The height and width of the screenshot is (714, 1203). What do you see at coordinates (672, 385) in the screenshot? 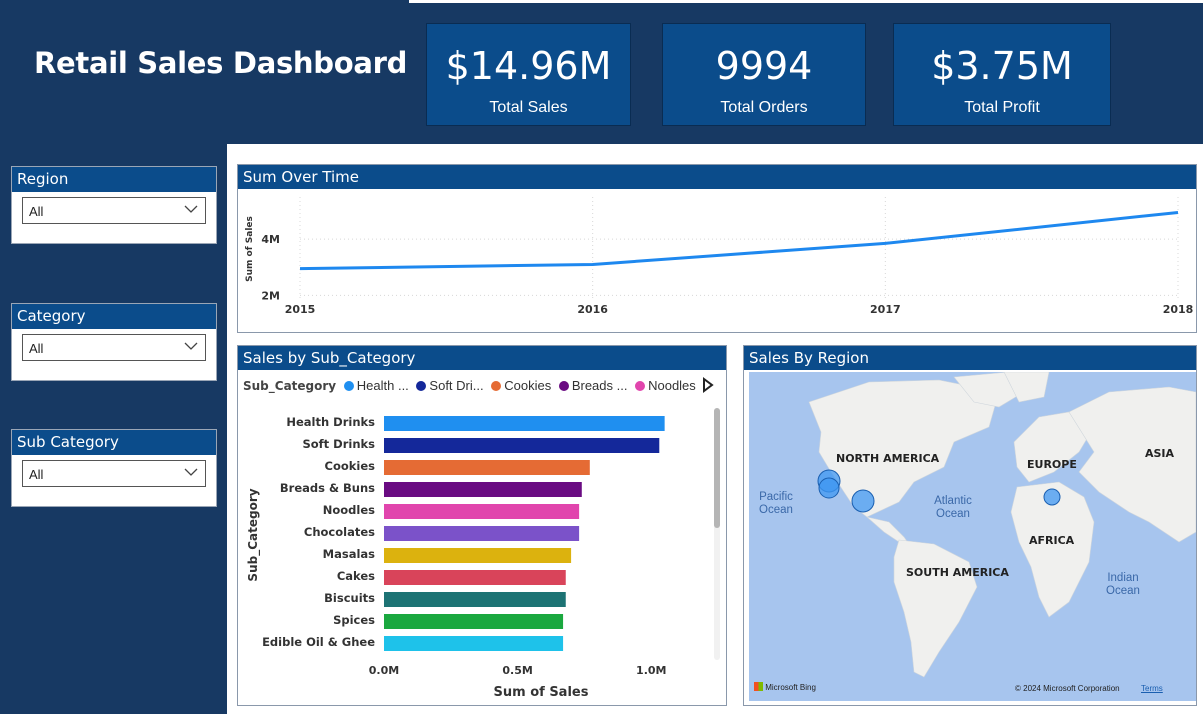
I see `legend-label: Noodles` at bounding box center [672, 385].